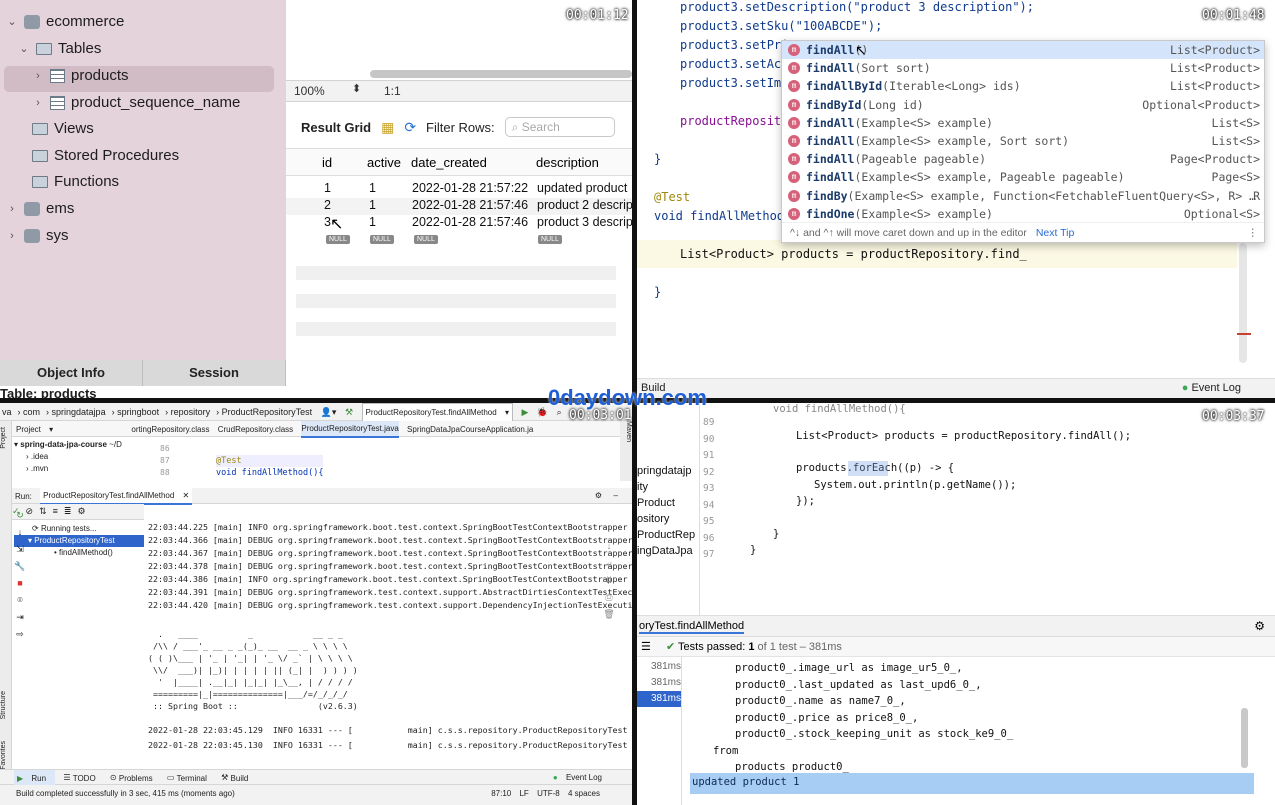 The image size is (1275, 805). I want to click on tree-item: Product, so click(668, 503).